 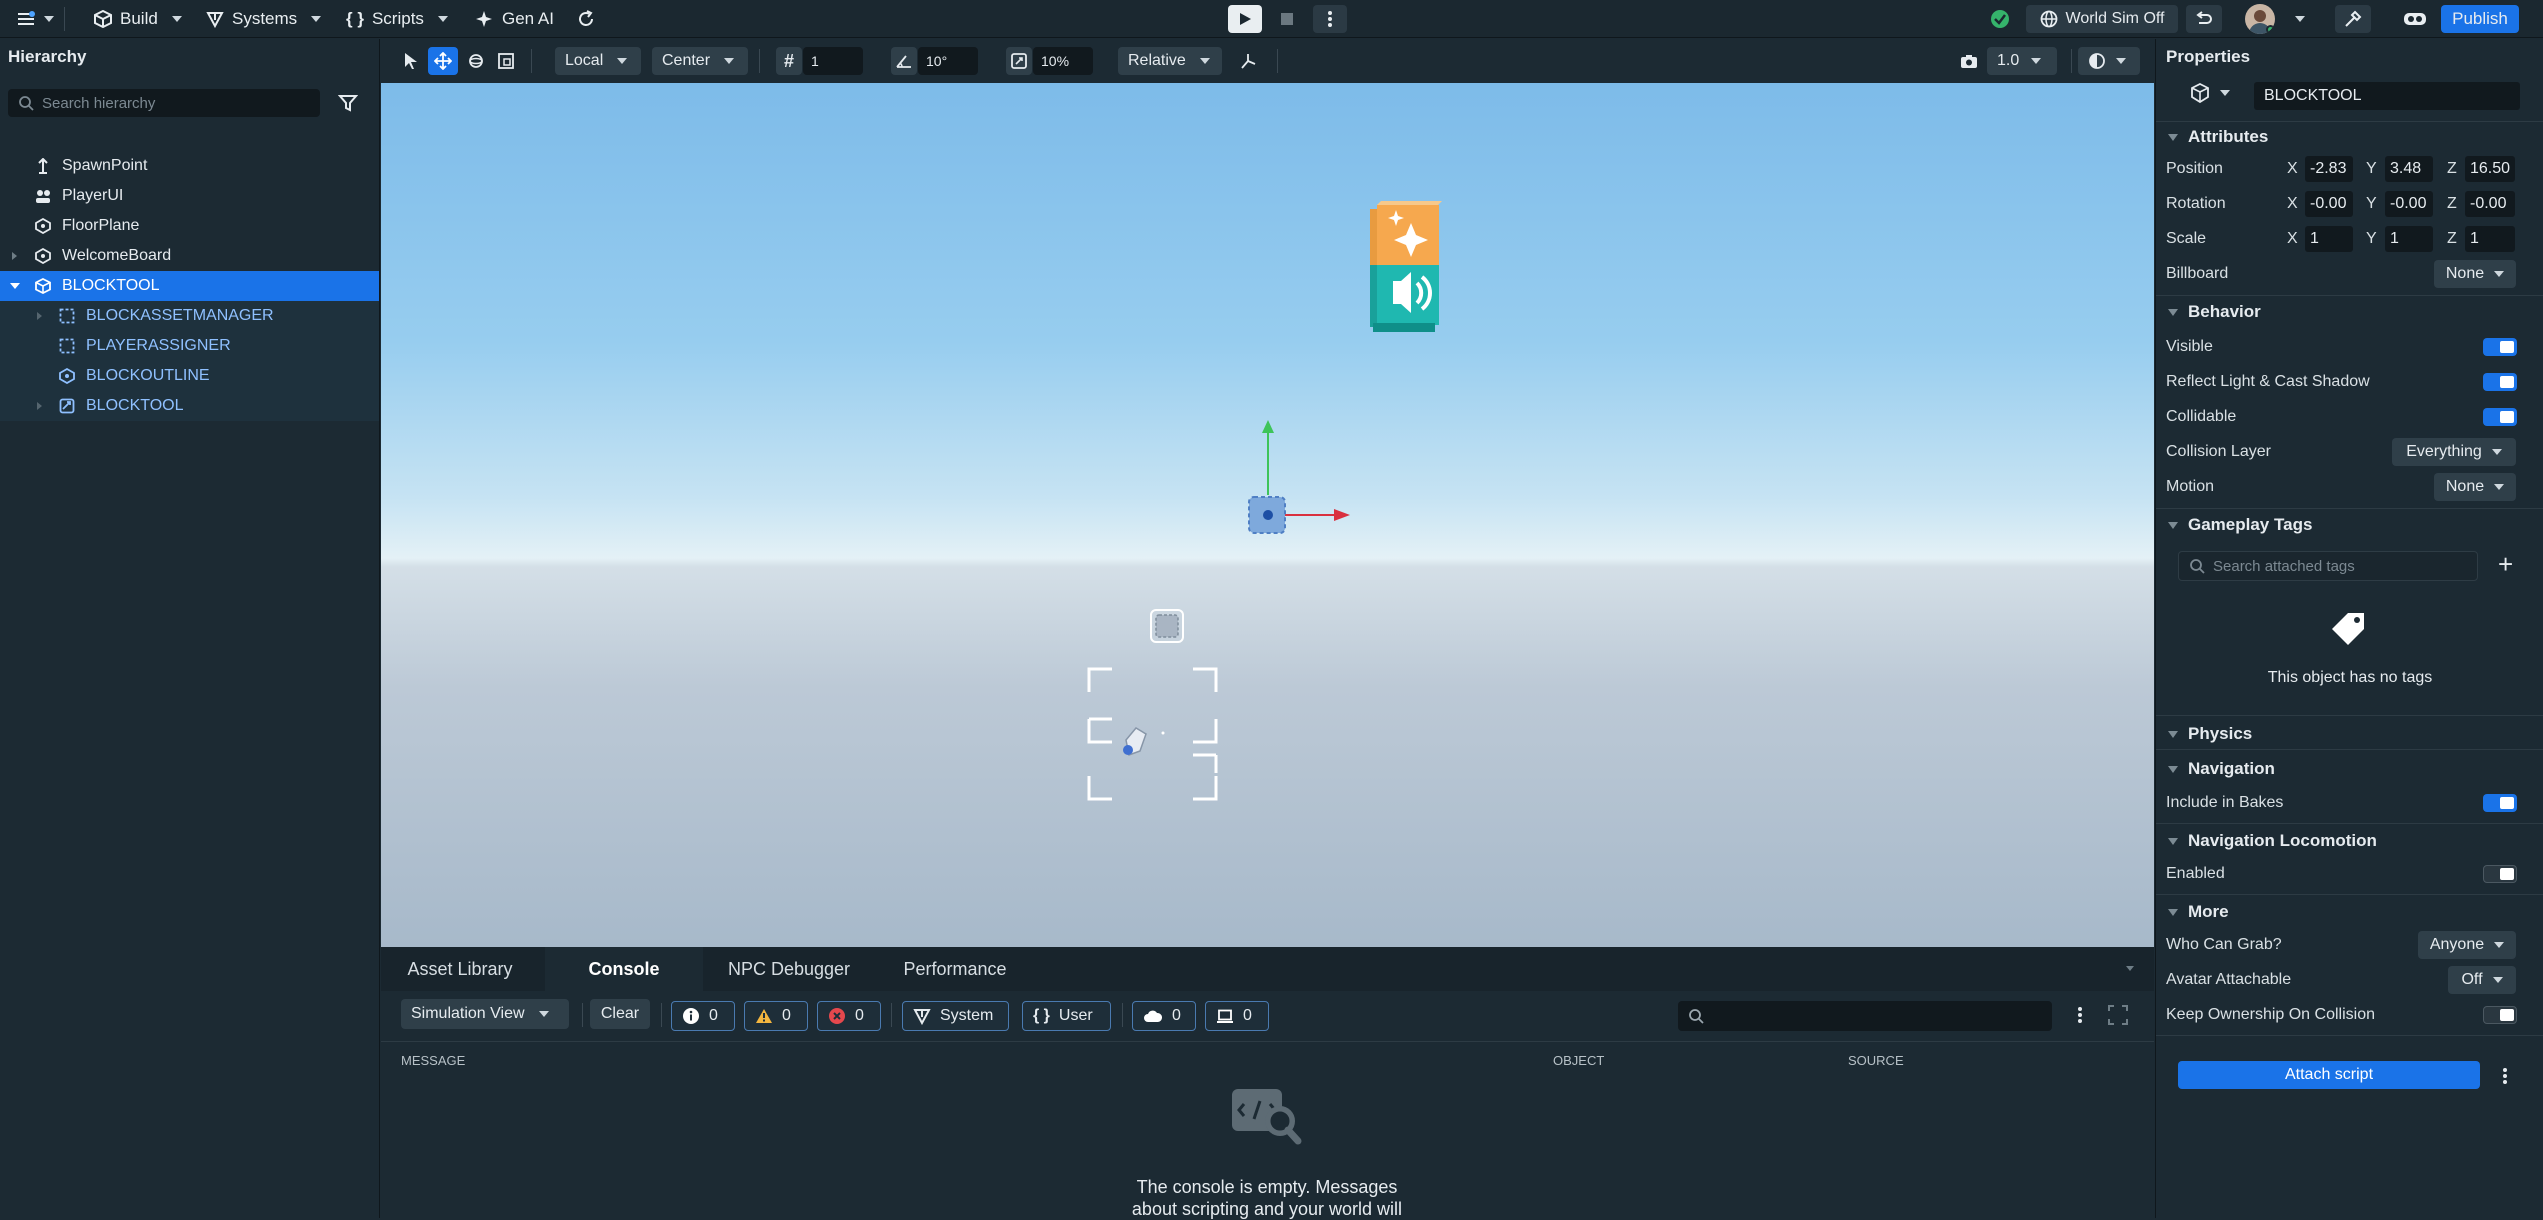 What do you see at coordinates (2467, 945) in the screenshot?
I see `who-can-grab-dropdown: Anyone` at bounding box center [2467, 945].